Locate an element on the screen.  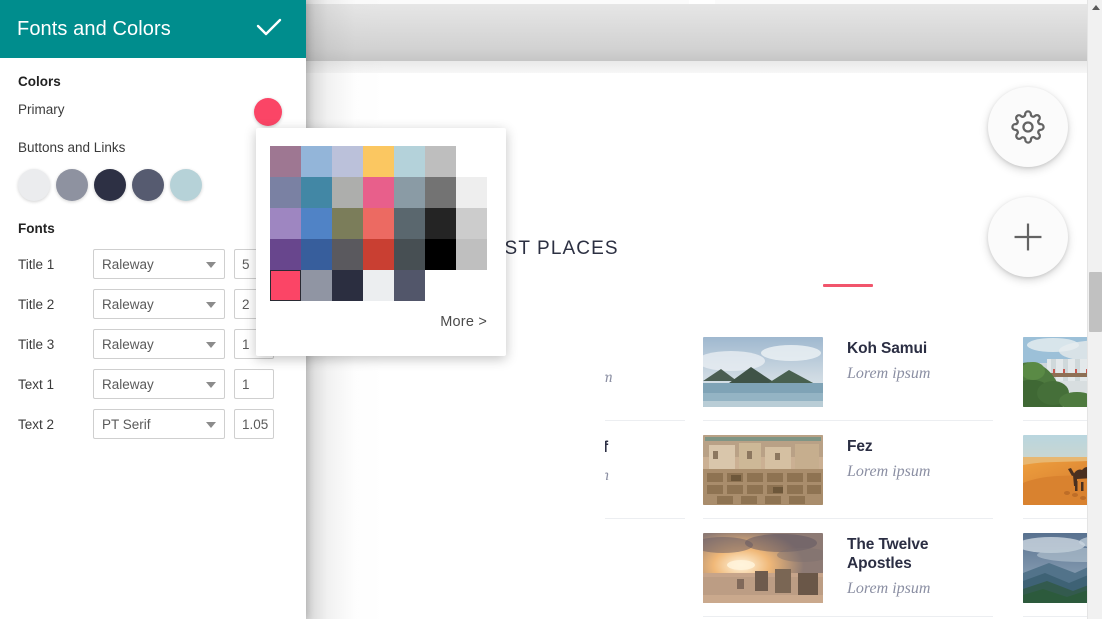
blue-mountains-photo is located at coordinates (1055, 568).